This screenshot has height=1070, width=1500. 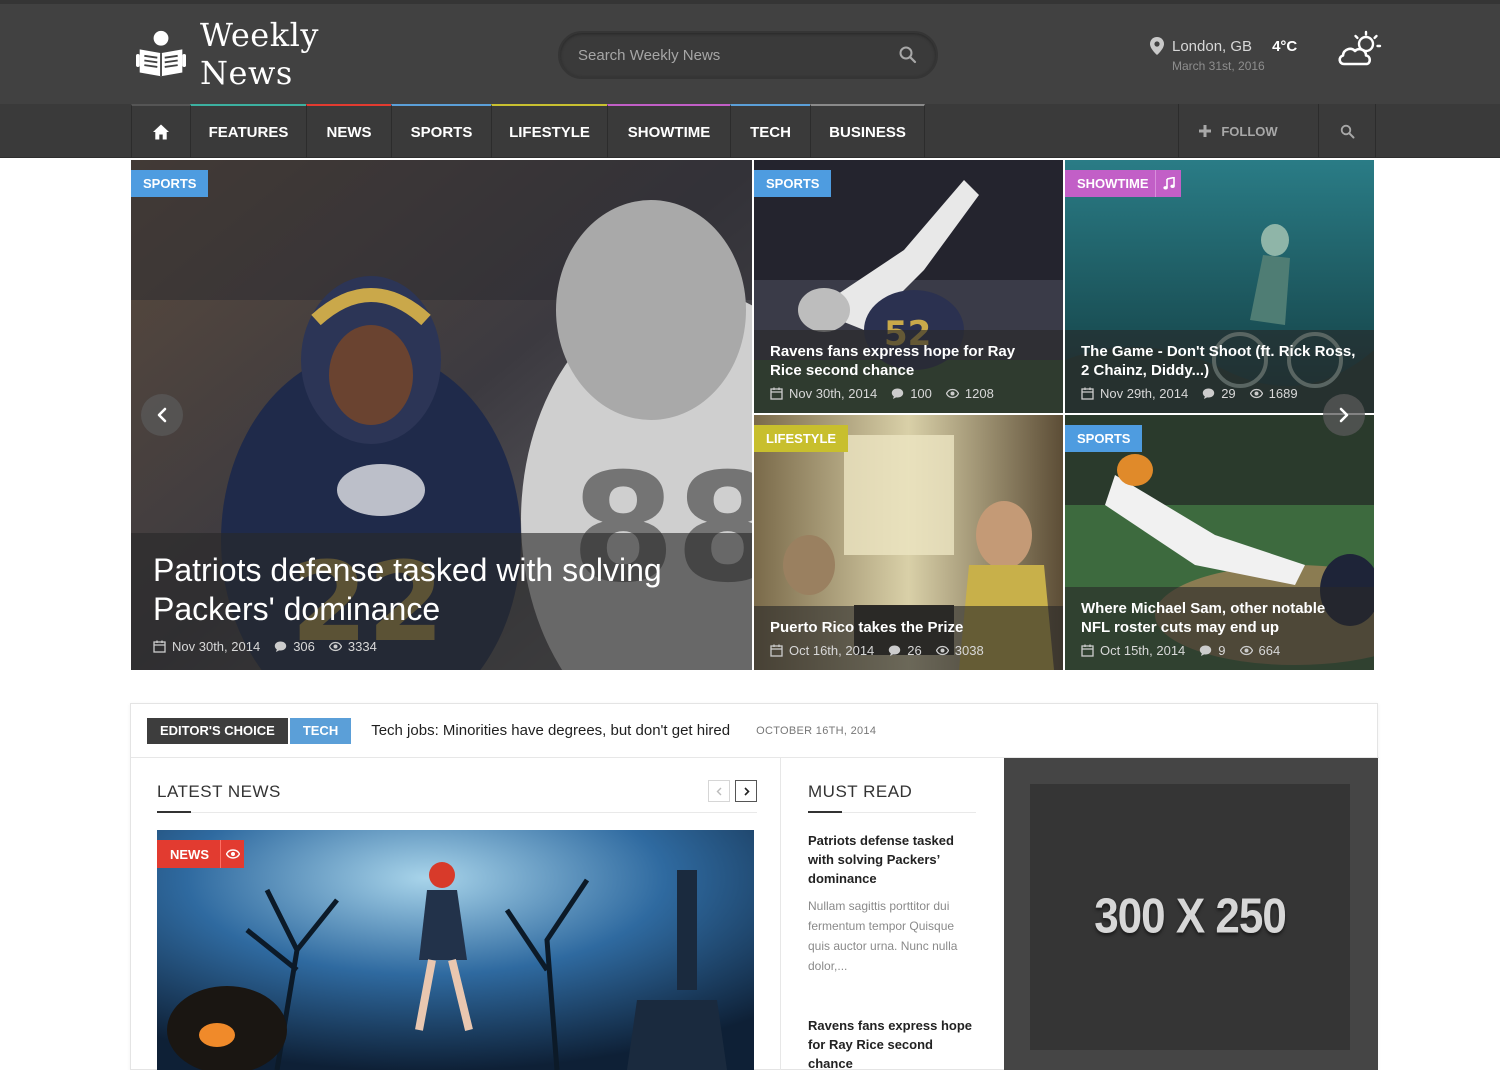 I want to click on nav-label: SHOWTIME, so click(x=669, y=132).